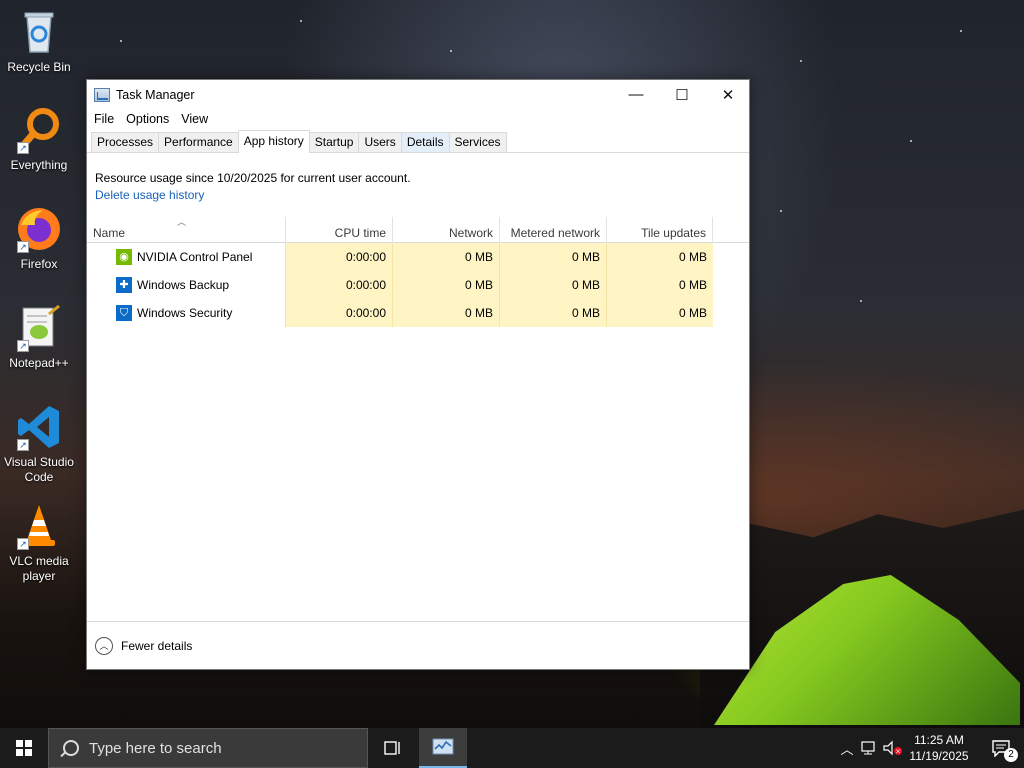 The height and width of the screenshot is (768, 1024). I want to click on notification-count-badge: 2, so click(1011, 755).